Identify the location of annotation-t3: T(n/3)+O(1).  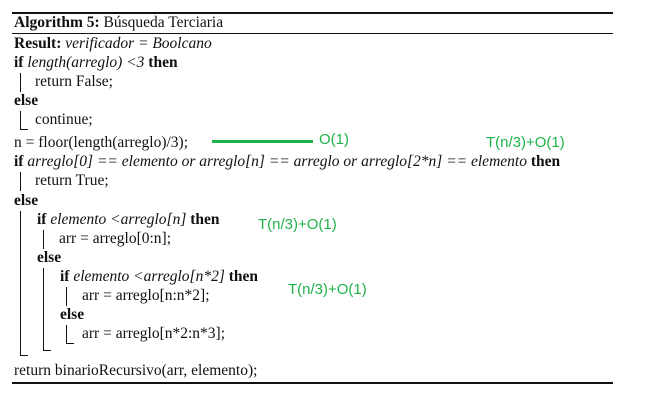
(327, 289).